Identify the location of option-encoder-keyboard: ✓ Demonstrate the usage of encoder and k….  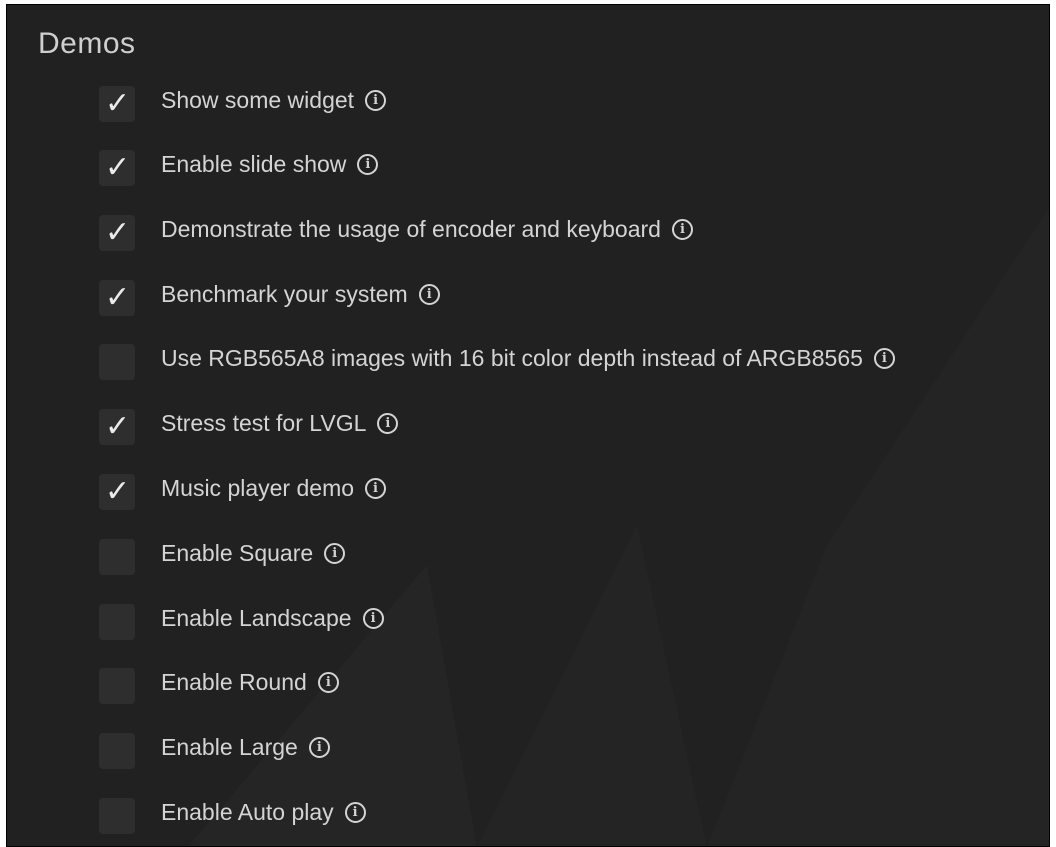
(569, 233).